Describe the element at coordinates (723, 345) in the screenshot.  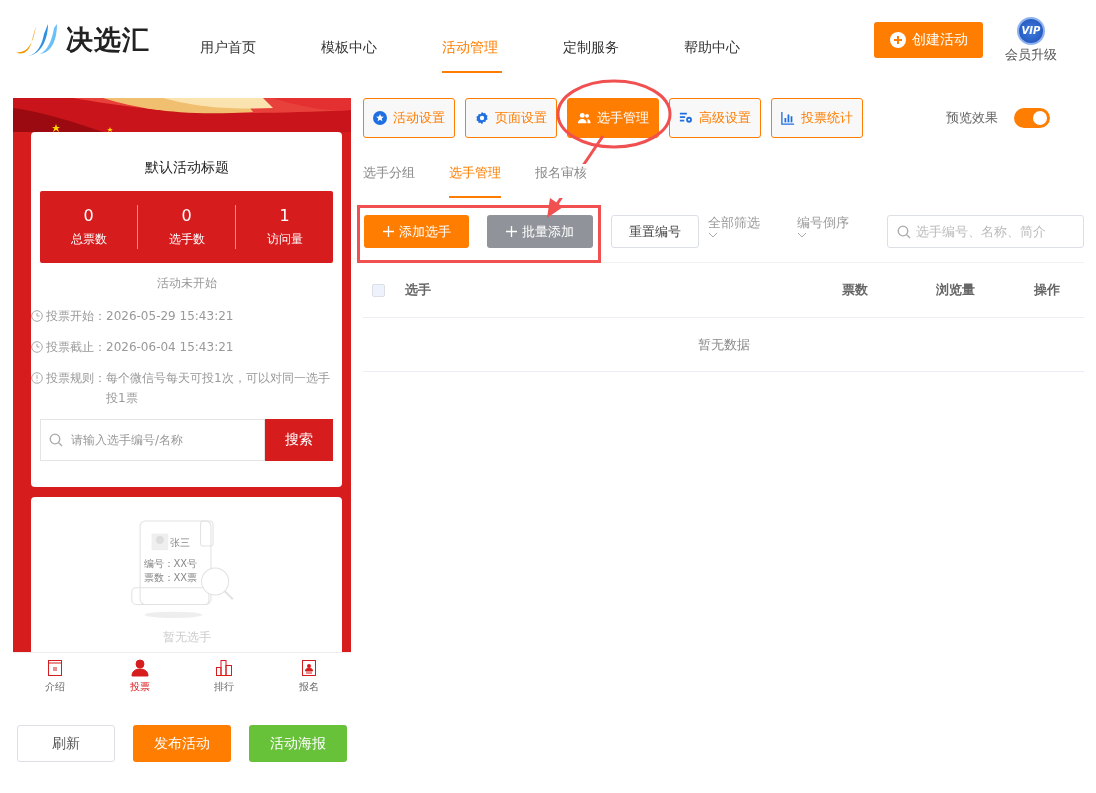
I see `empty-table-message: 暂无数据` at that location.